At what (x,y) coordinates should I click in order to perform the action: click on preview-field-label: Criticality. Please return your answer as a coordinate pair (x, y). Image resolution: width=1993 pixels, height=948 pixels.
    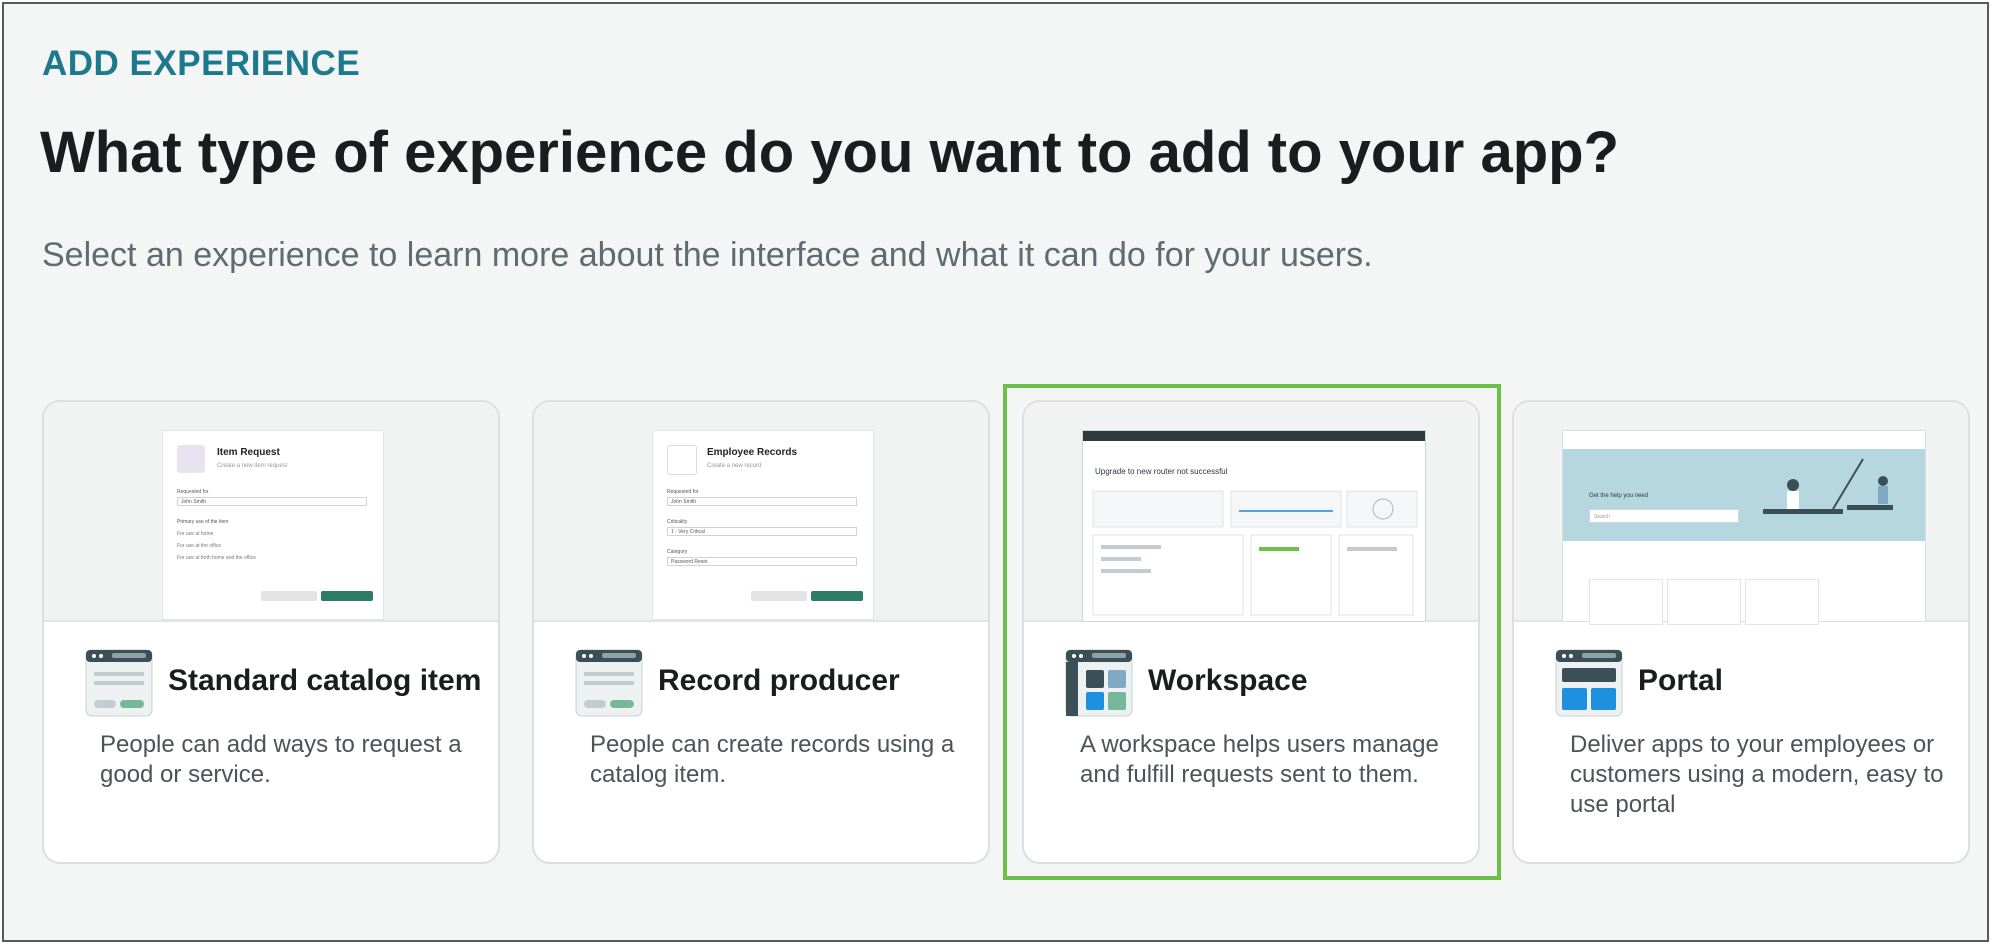
    Looking at the image, I should click on (677, 522).